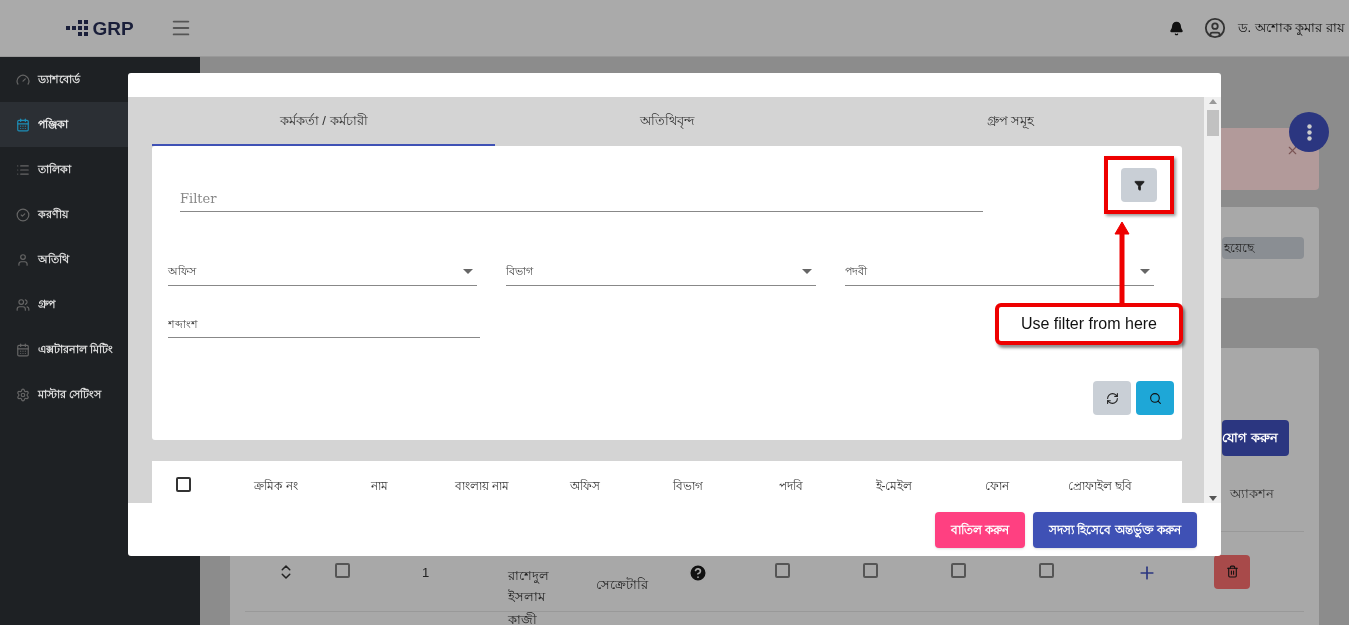 The height and width of the screenshot is (625, 1349). I want to click on scroll-up-icon, so click(1212, 101).